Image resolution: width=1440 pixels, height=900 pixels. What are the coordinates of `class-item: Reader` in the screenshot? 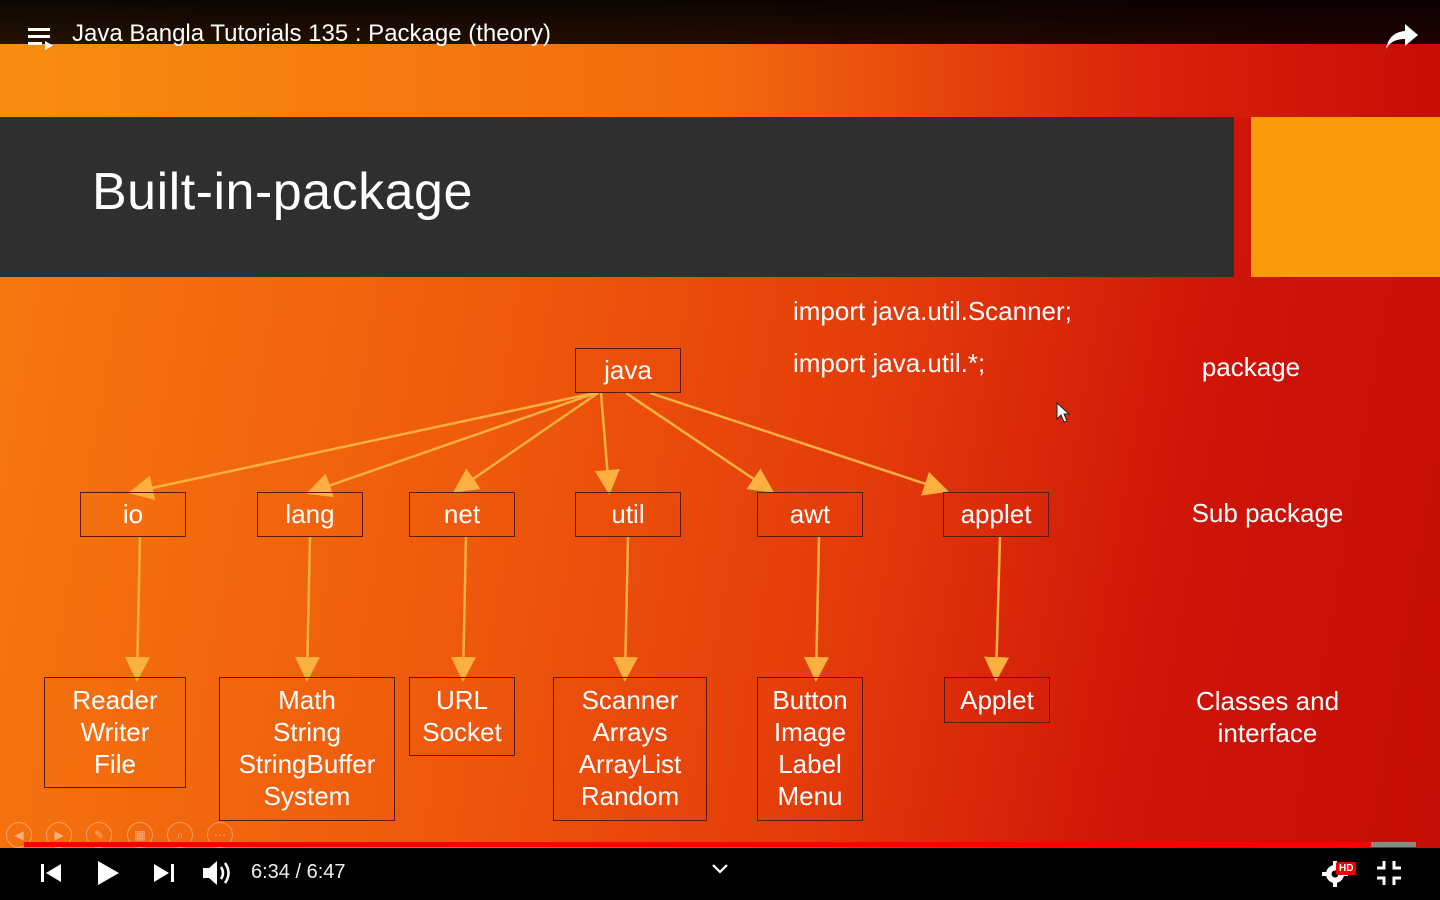 It's located at (115, 700).